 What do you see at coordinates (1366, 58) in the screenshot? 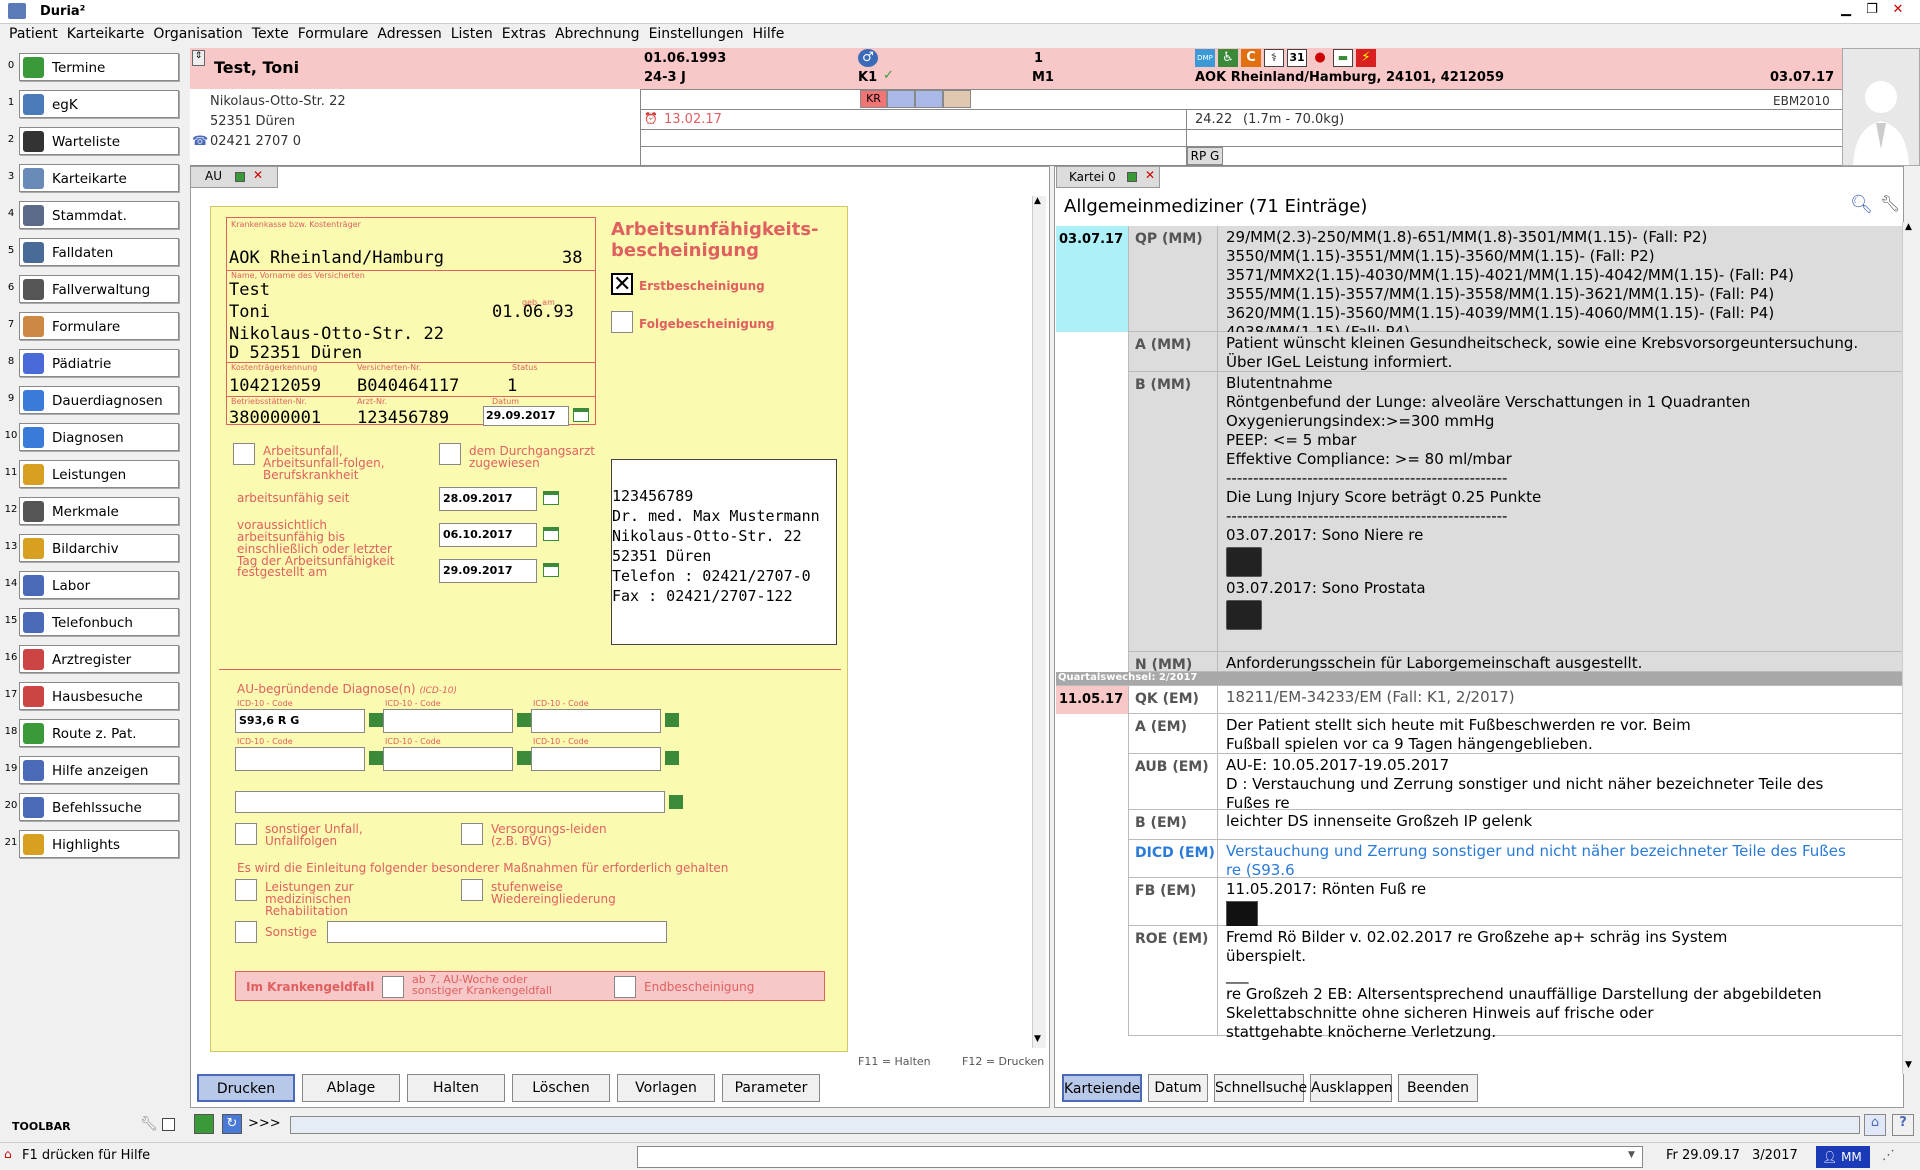
I see `alert-icon: ⚡` at bounding box center [1366, 58].